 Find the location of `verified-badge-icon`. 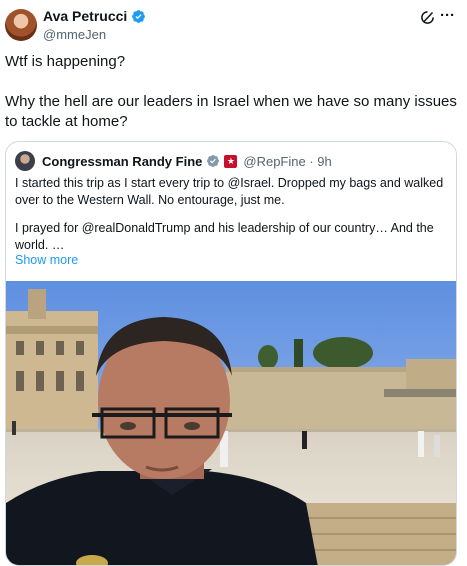

verified-badge-icon is located at coordinates (139, 16).